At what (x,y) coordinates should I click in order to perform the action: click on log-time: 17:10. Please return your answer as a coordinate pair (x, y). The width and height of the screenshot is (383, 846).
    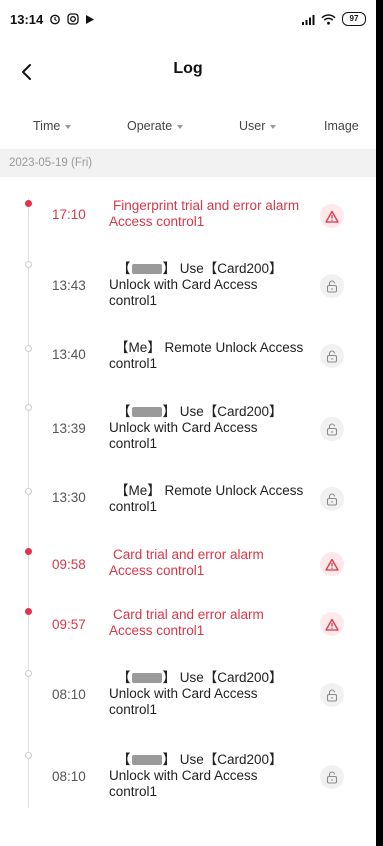
    Looking at the image, I should click on (69, 214).